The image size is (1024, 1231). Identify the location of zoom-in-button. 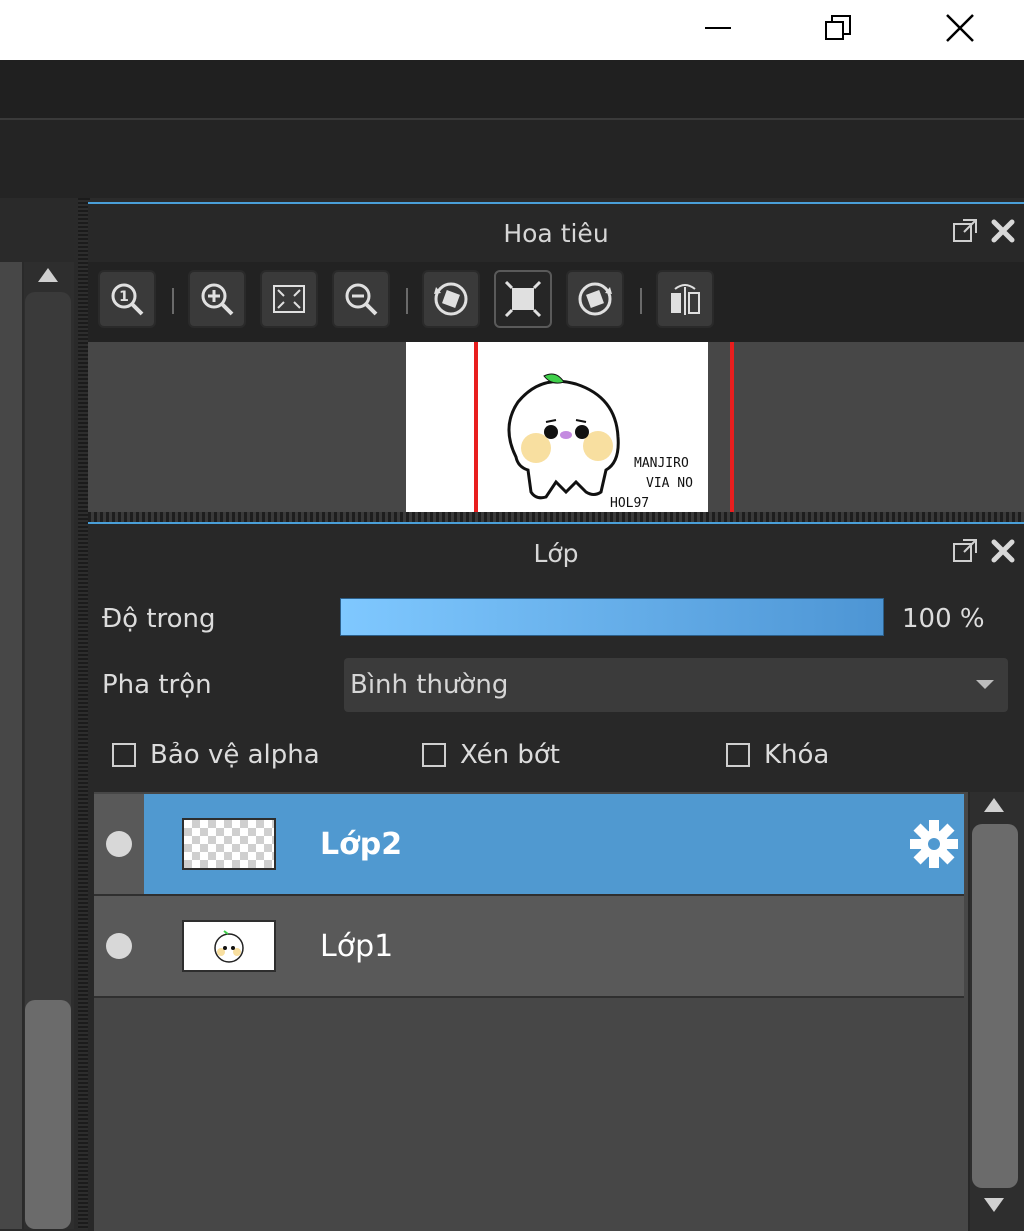
(217, 299).